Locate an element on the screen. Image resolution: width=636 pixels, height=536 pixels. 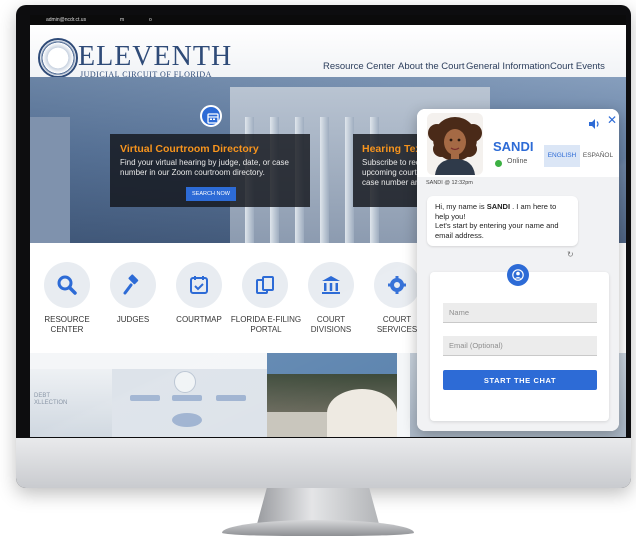
close-icon: ✕ is located at coordinates (612, 120).